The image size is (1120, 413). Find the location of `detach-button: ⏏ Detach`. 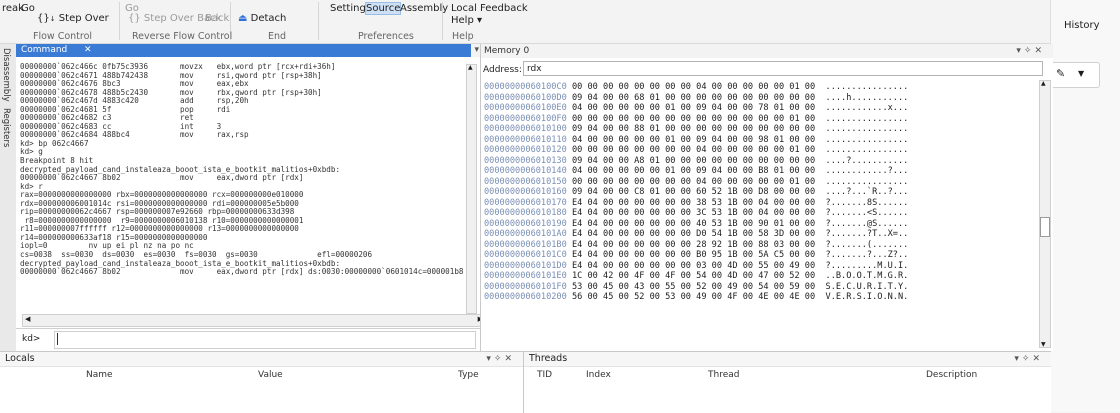

detach-button: ⏏ Detach is located at coordinates (262, 18).